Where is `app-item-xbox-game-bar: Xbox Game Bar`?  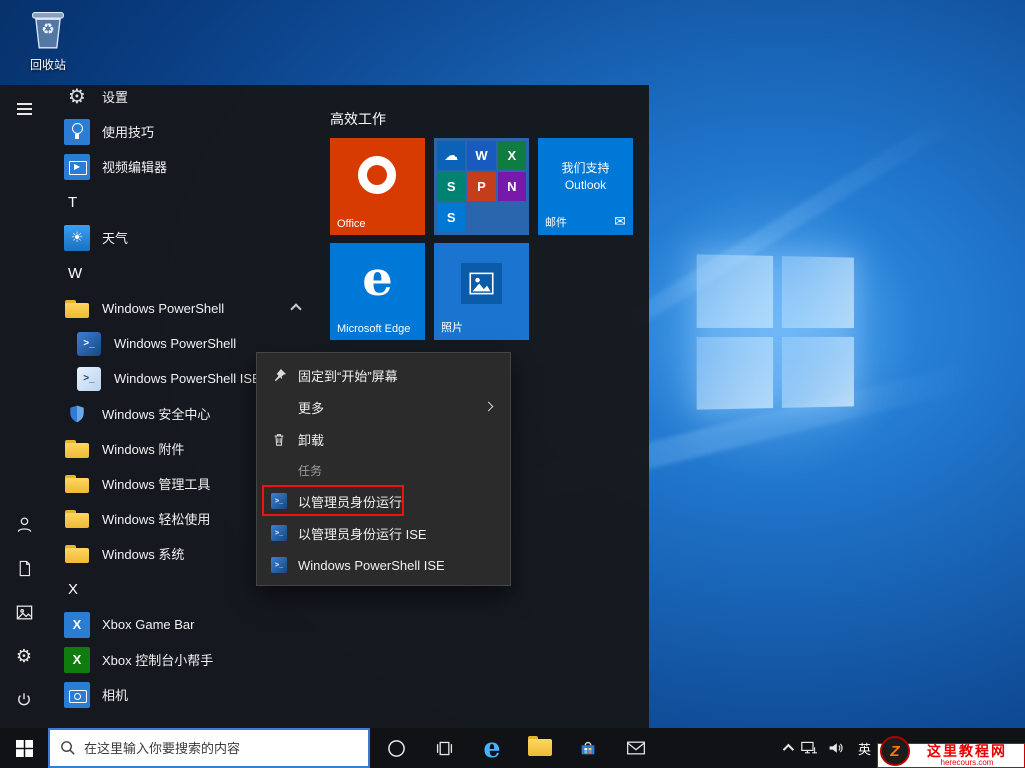
app-item-xbox-game-bar: Xbox Game Bar is located at coordinates (188, 624).